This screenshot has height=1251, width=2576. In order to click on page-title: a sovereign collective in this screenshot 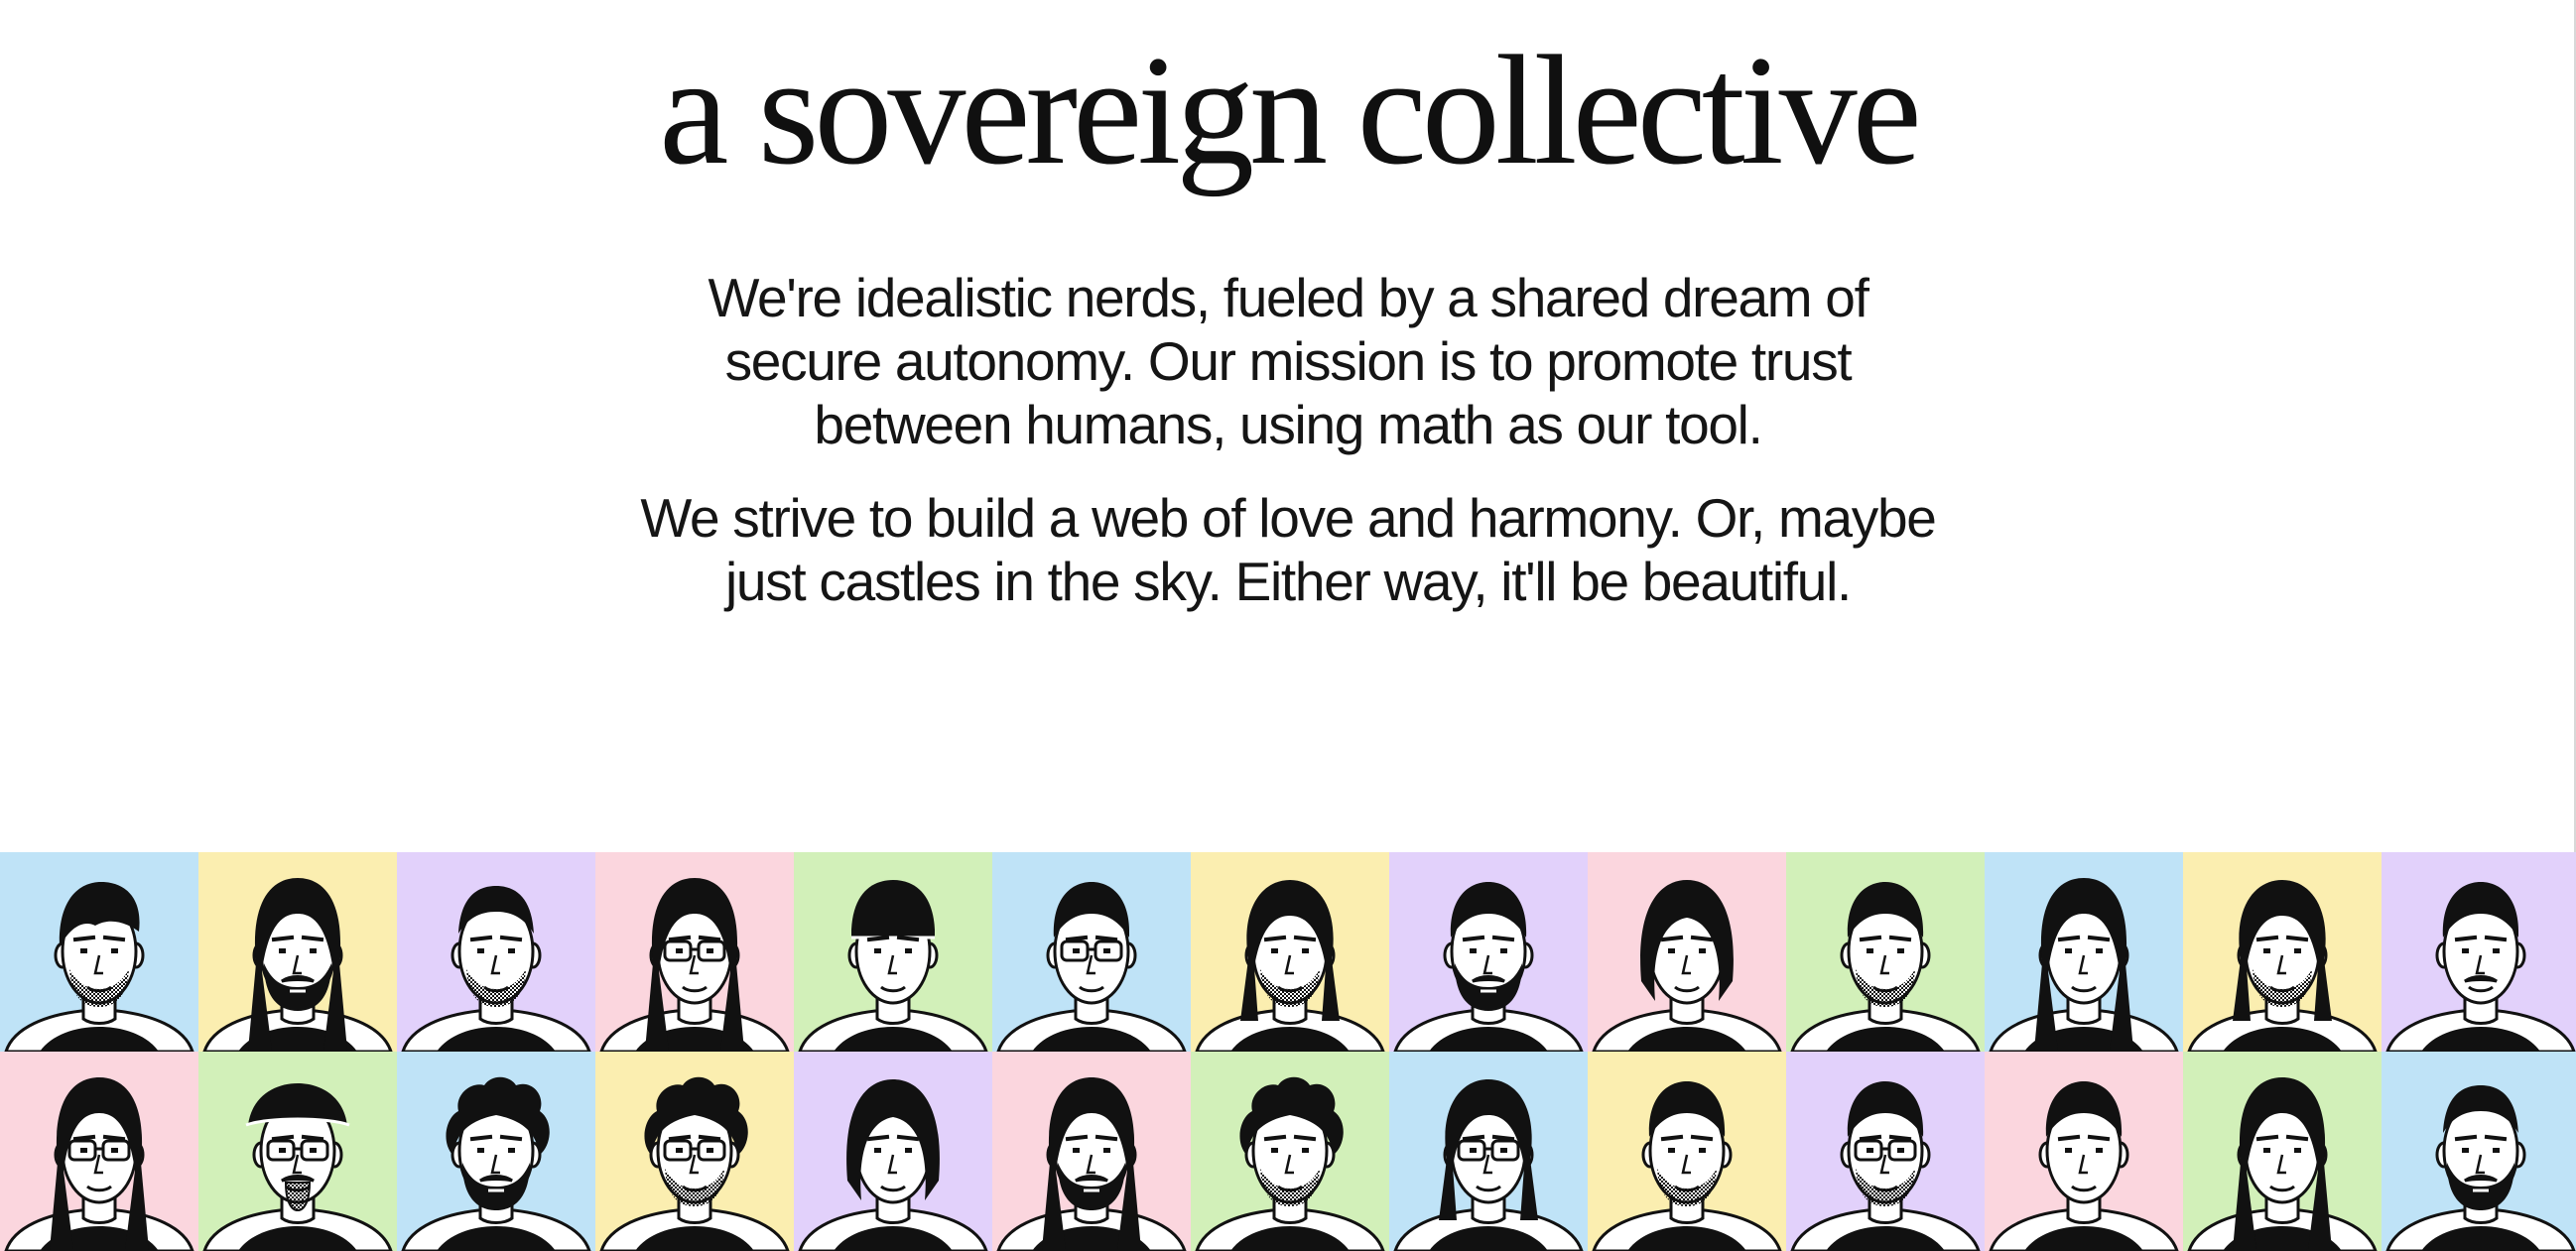, I will do `click(1290, 110)`.